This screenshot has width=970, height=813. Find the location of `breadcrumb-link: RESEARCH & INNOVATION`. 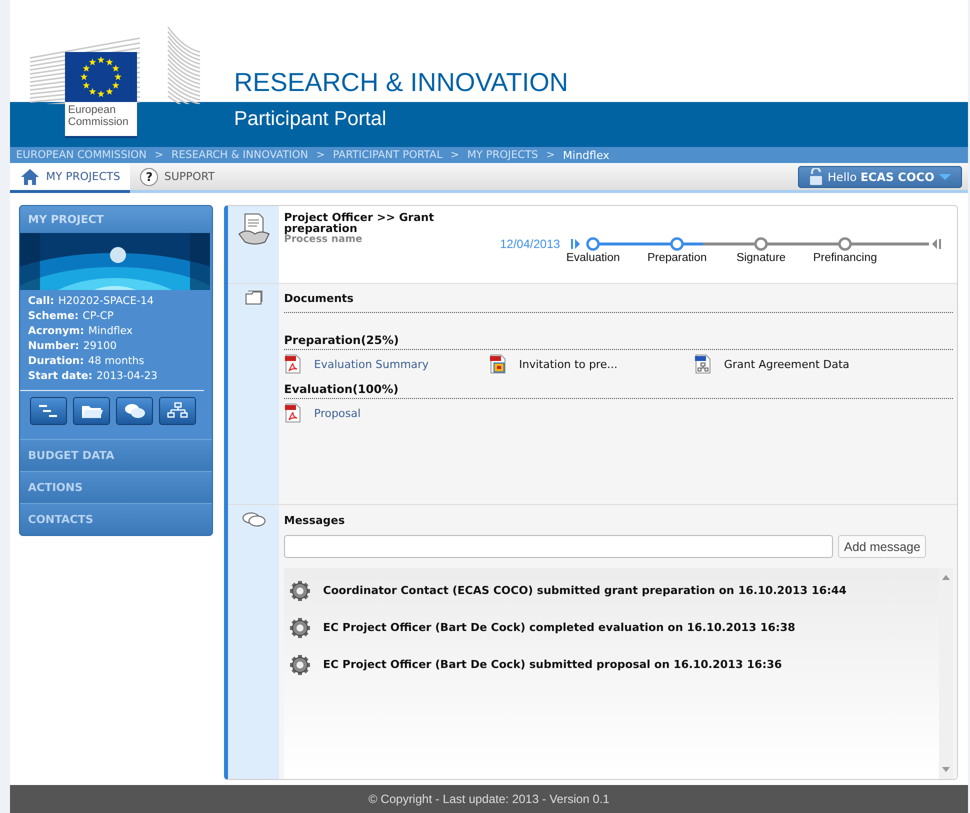

breadcrumb-link: RESEARCH & INNOVATION is located at coordinates (239, 155).